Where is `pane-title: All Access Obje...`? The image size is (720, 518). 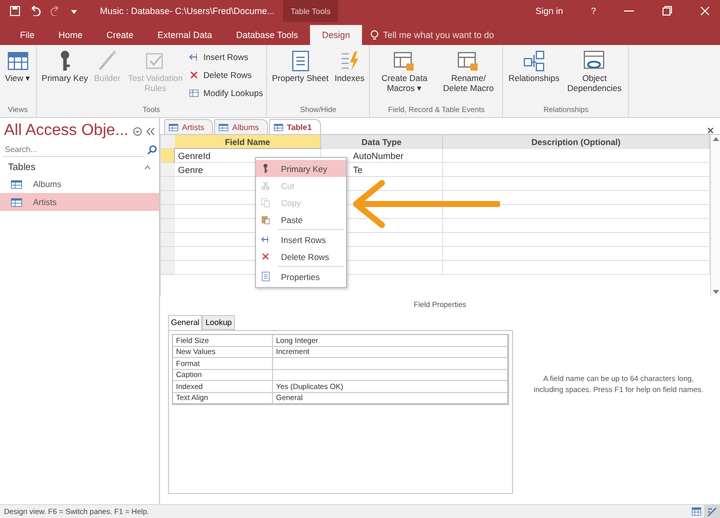
pane-title: All Access Obje... is located at coordinates (66, 131).